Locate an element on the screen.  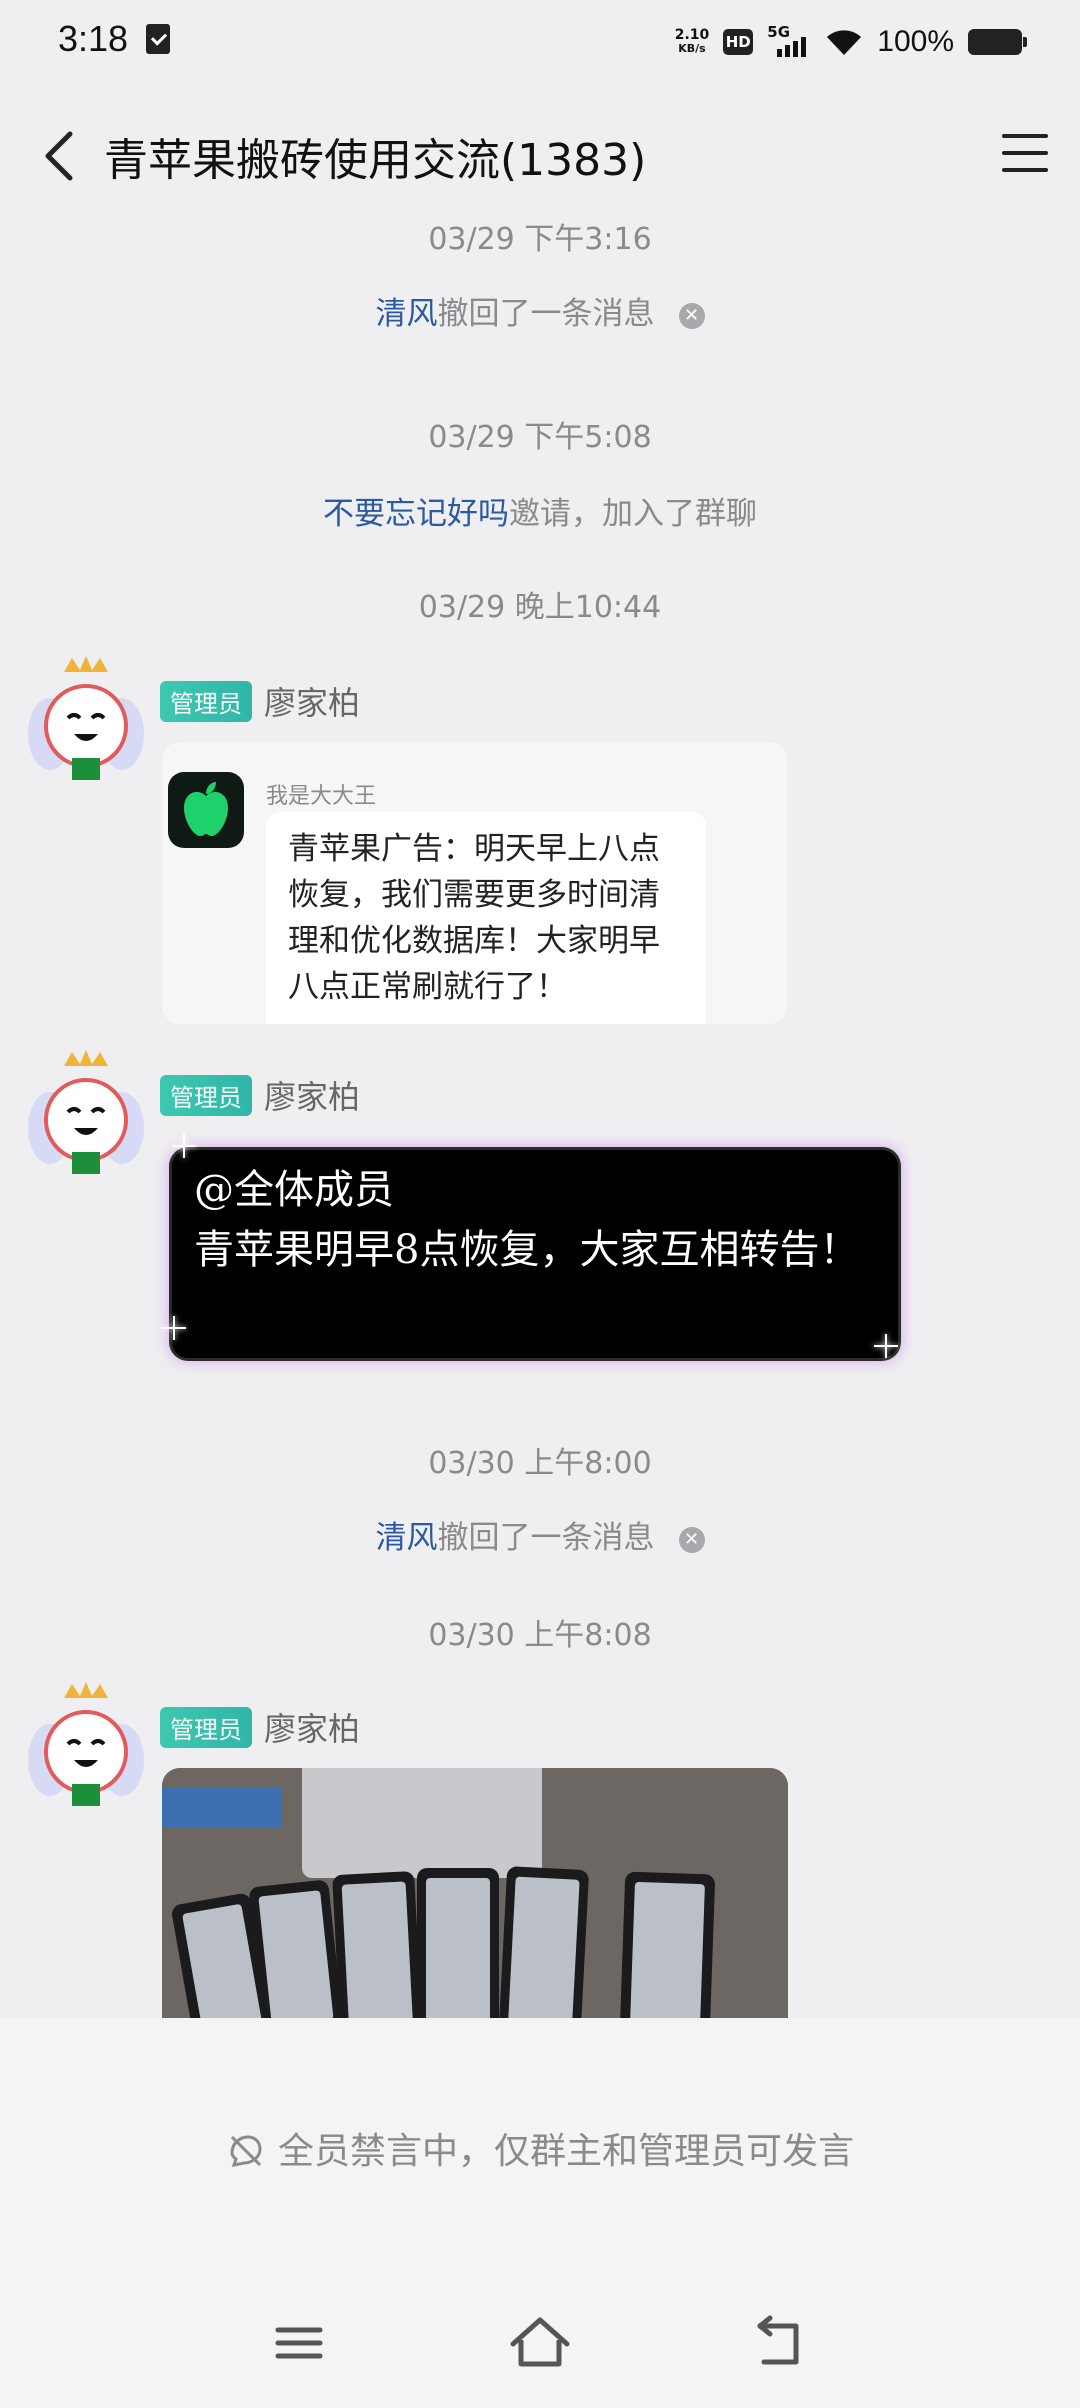
network-speed: 2.10 KB/s is located at coordinates (692, 42).